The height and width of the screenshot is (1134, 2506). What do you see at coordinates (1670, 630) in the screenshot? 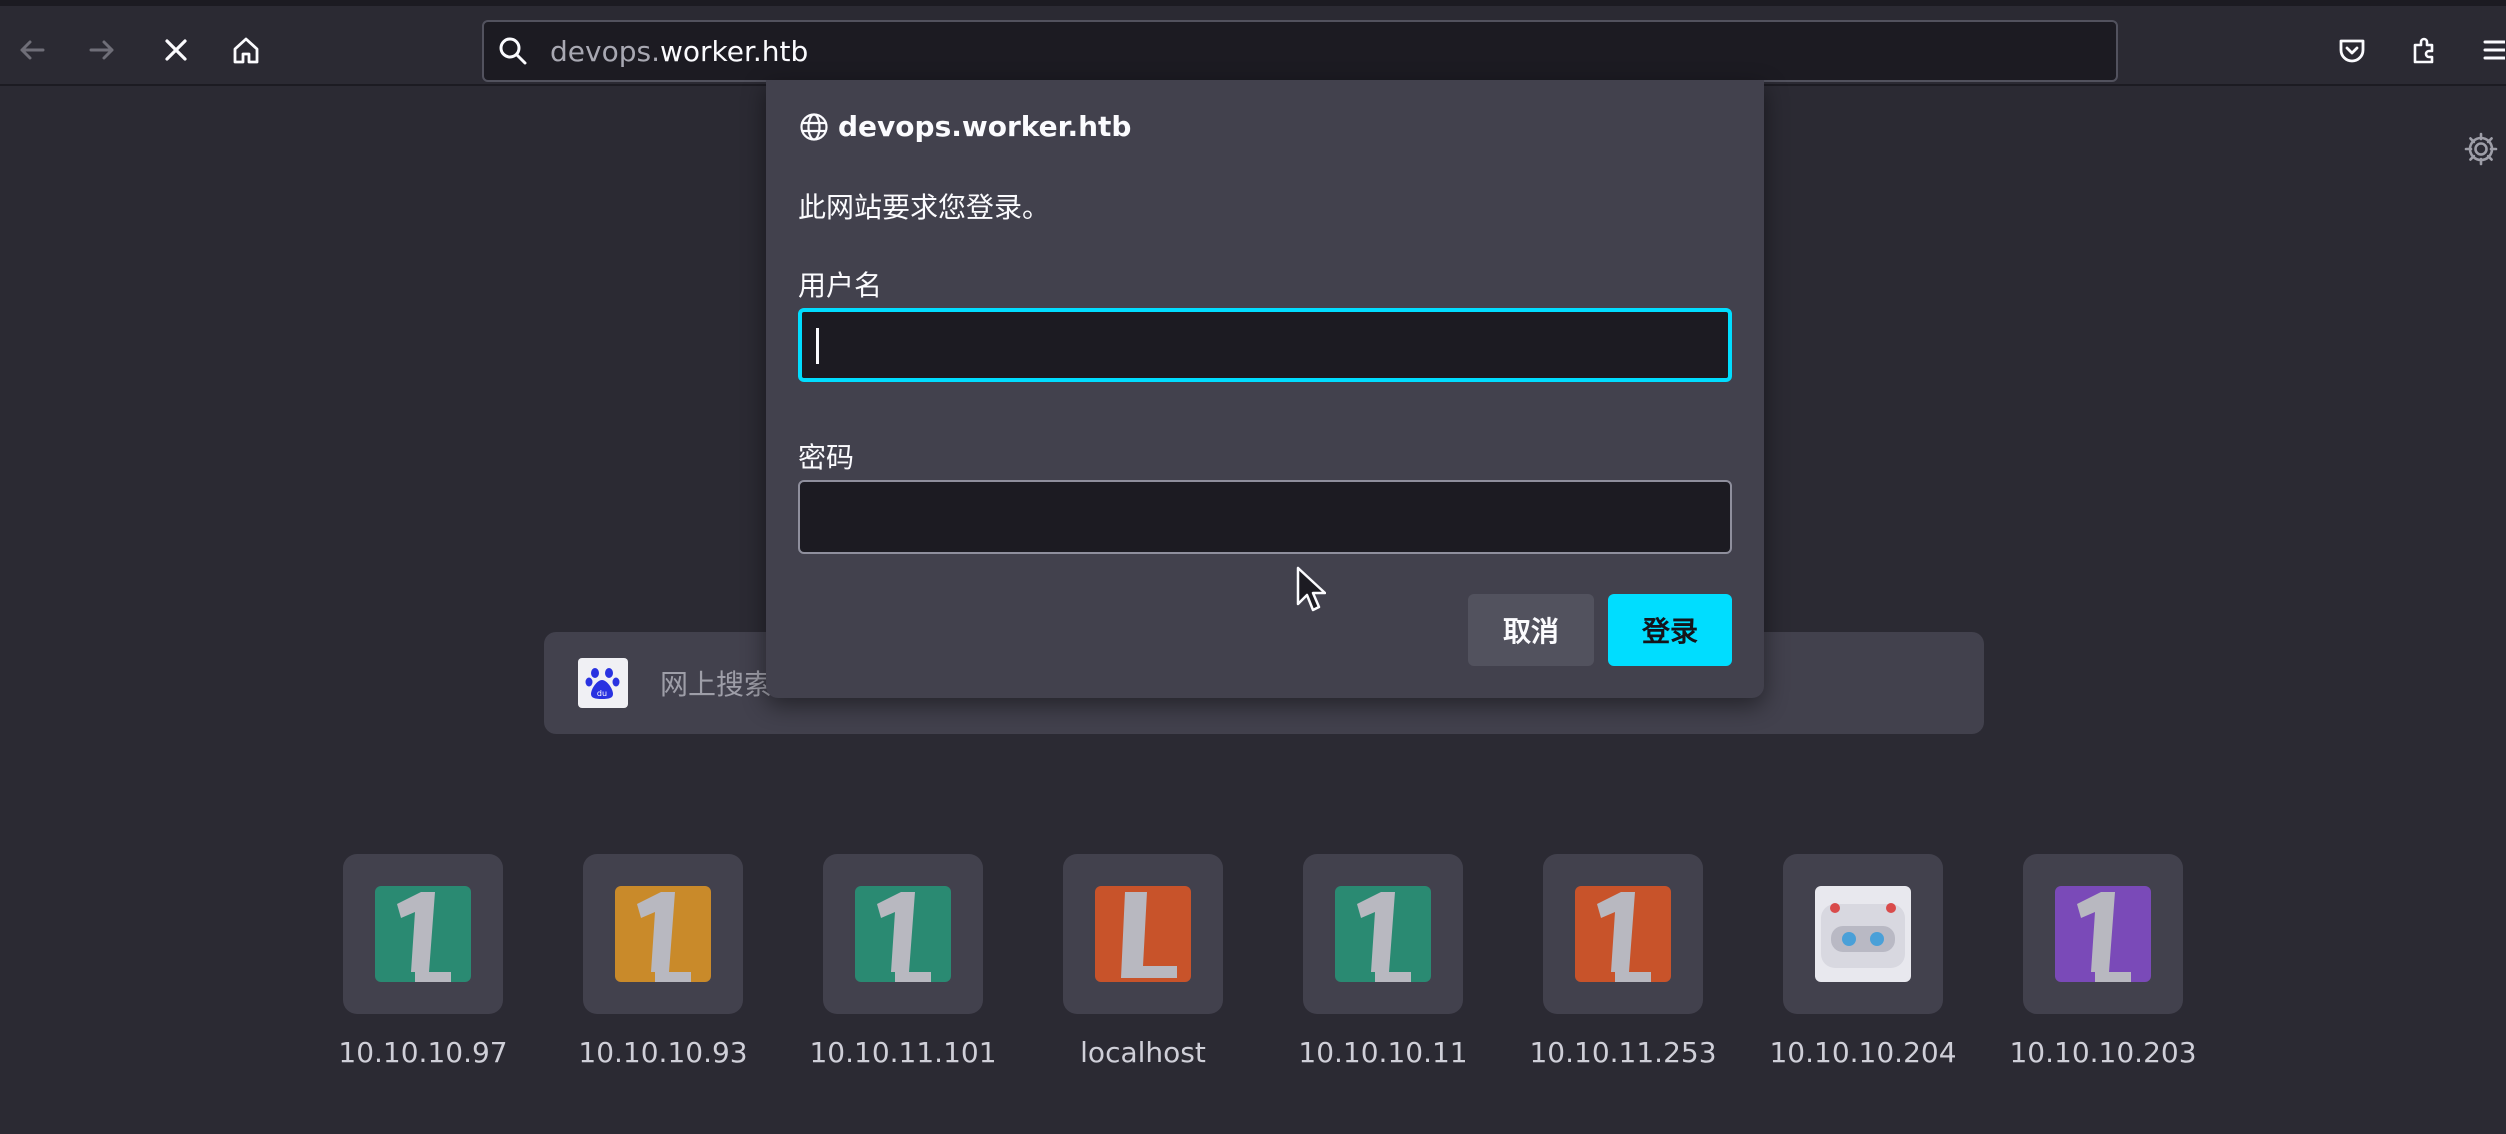
I see `login-button: 登录` at bounding box center [1670, 630].